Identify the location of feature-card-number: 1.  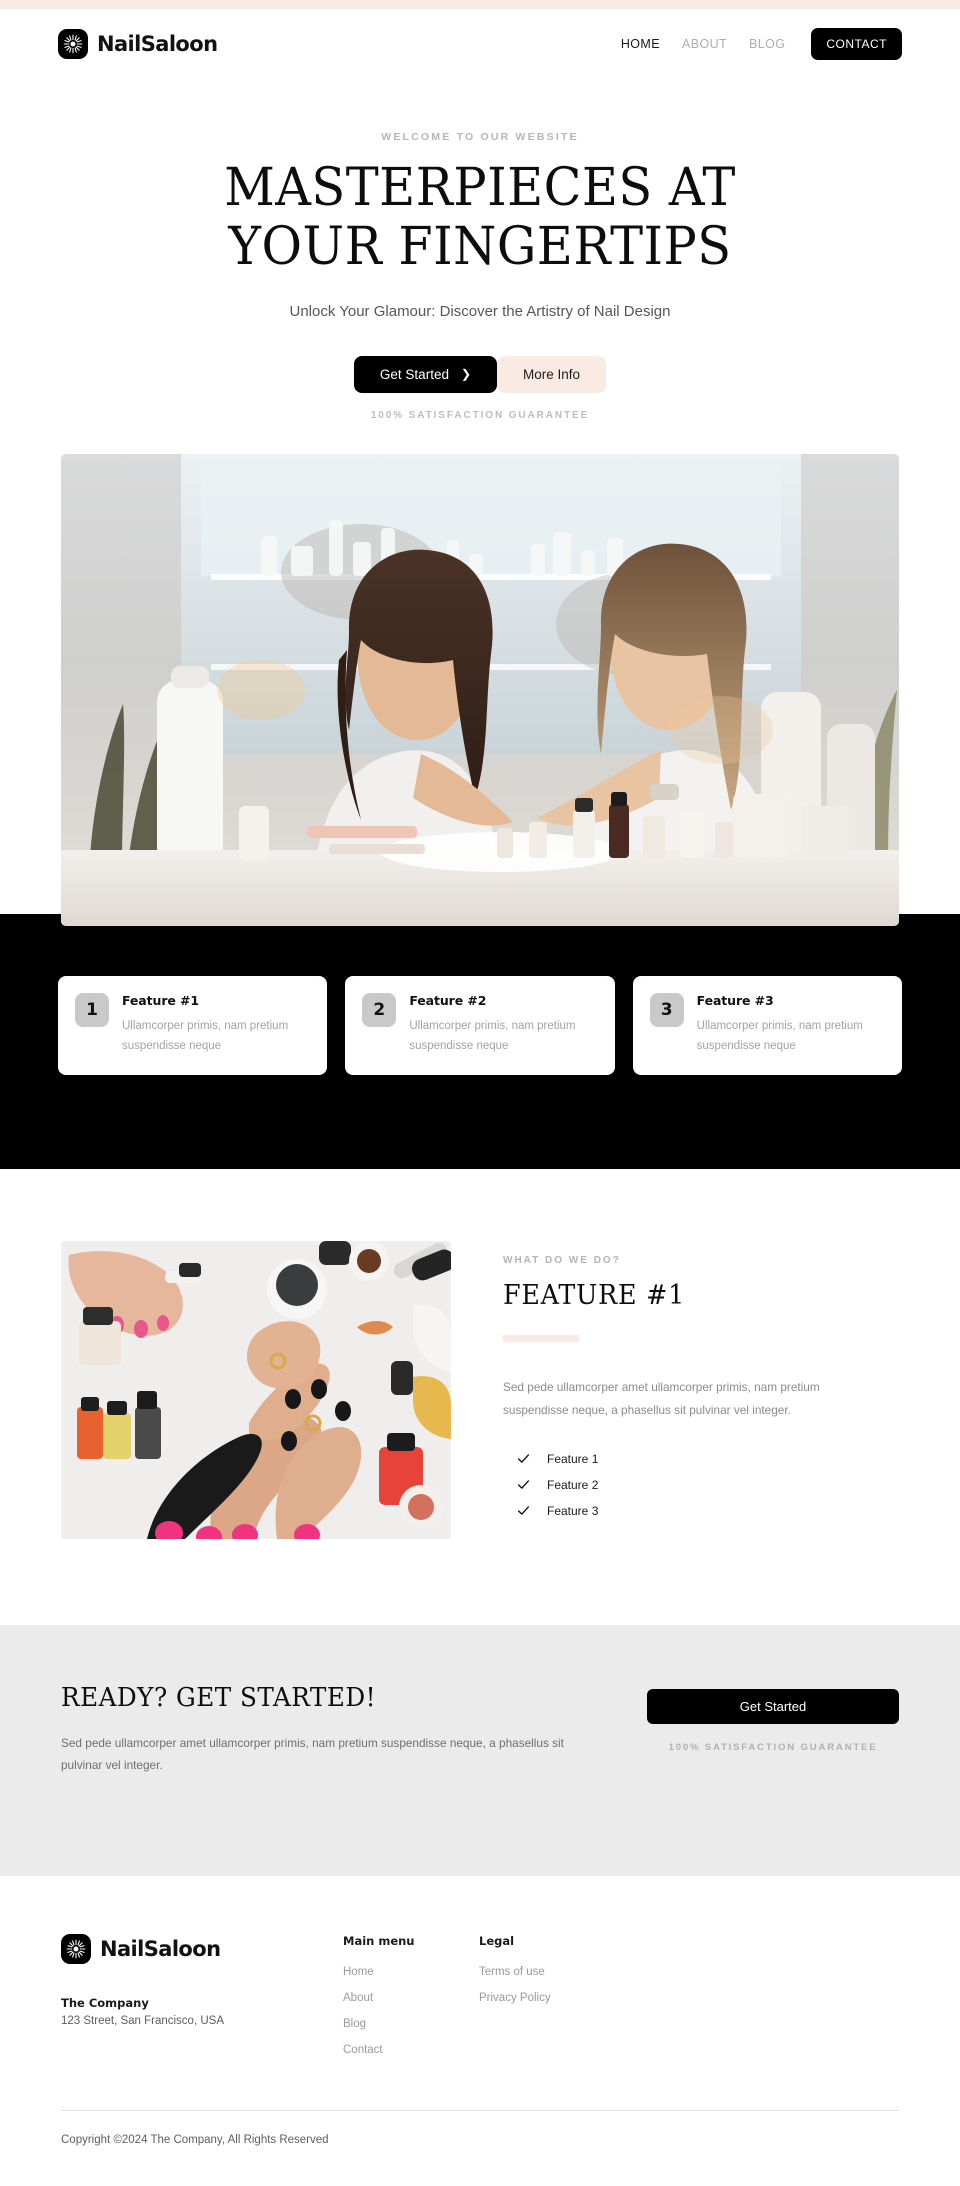
(92, 1009).